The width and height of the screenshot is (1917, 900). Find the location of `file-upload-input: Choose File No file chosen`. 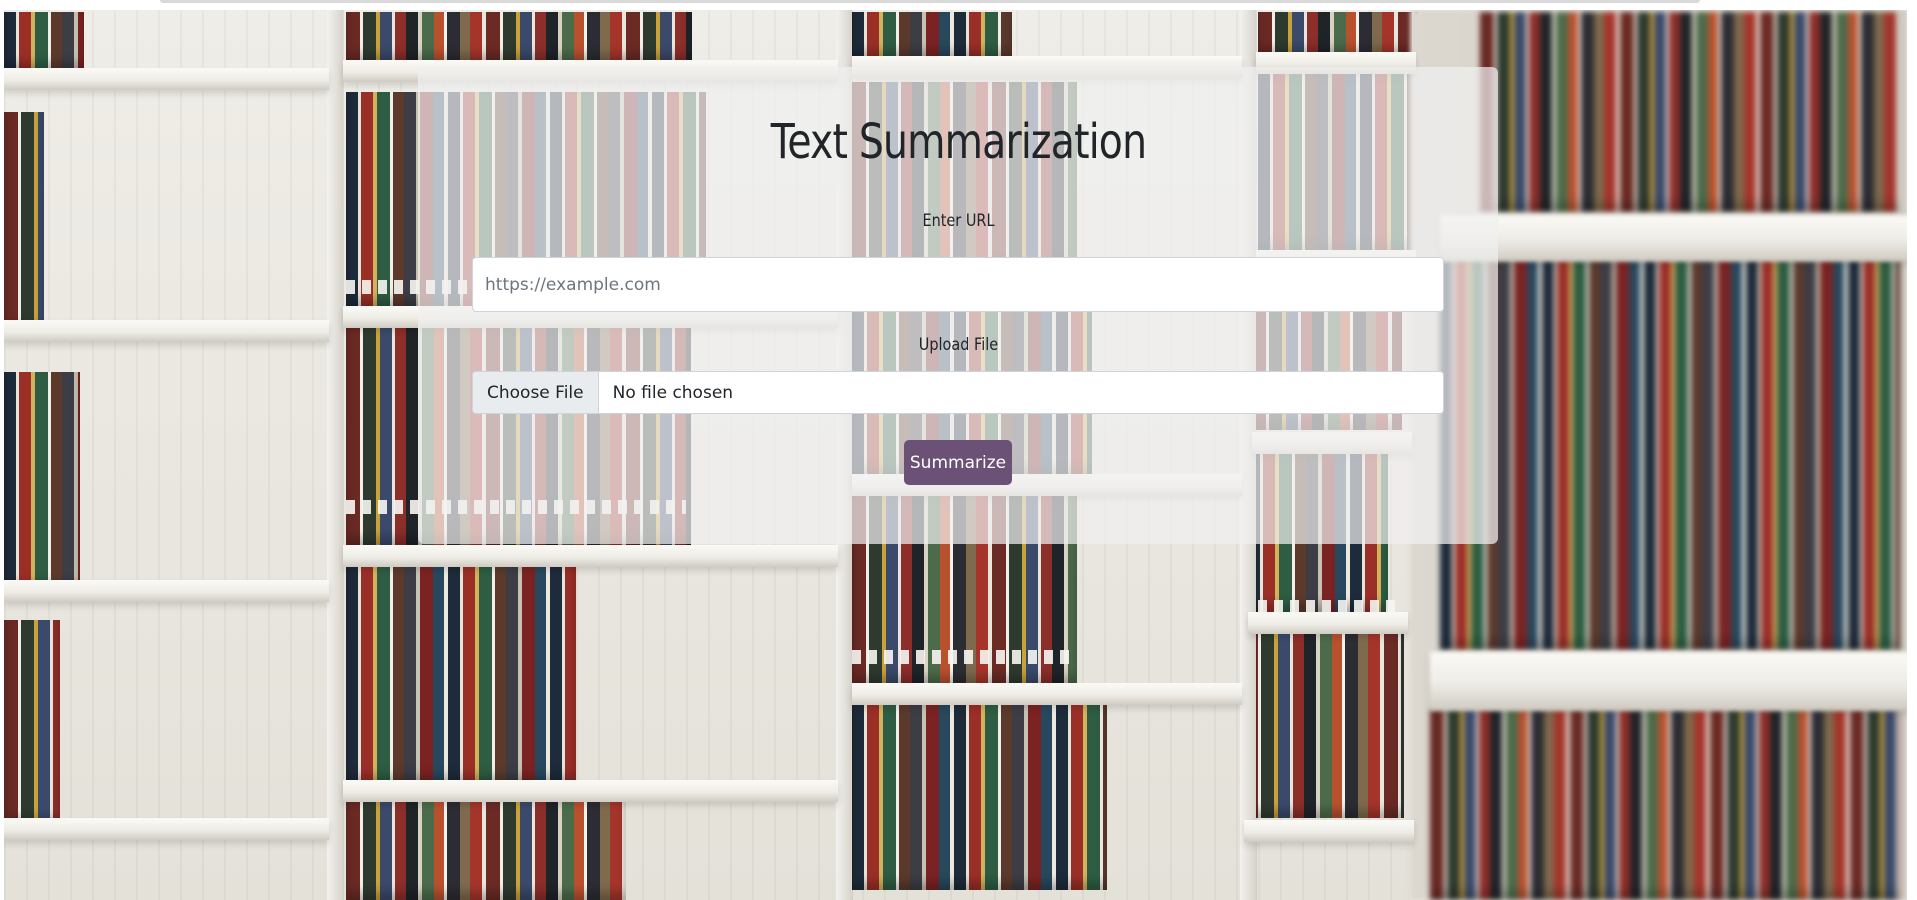

file-upload-input: Choose File No file chosen is located at coordinates (958, 392).